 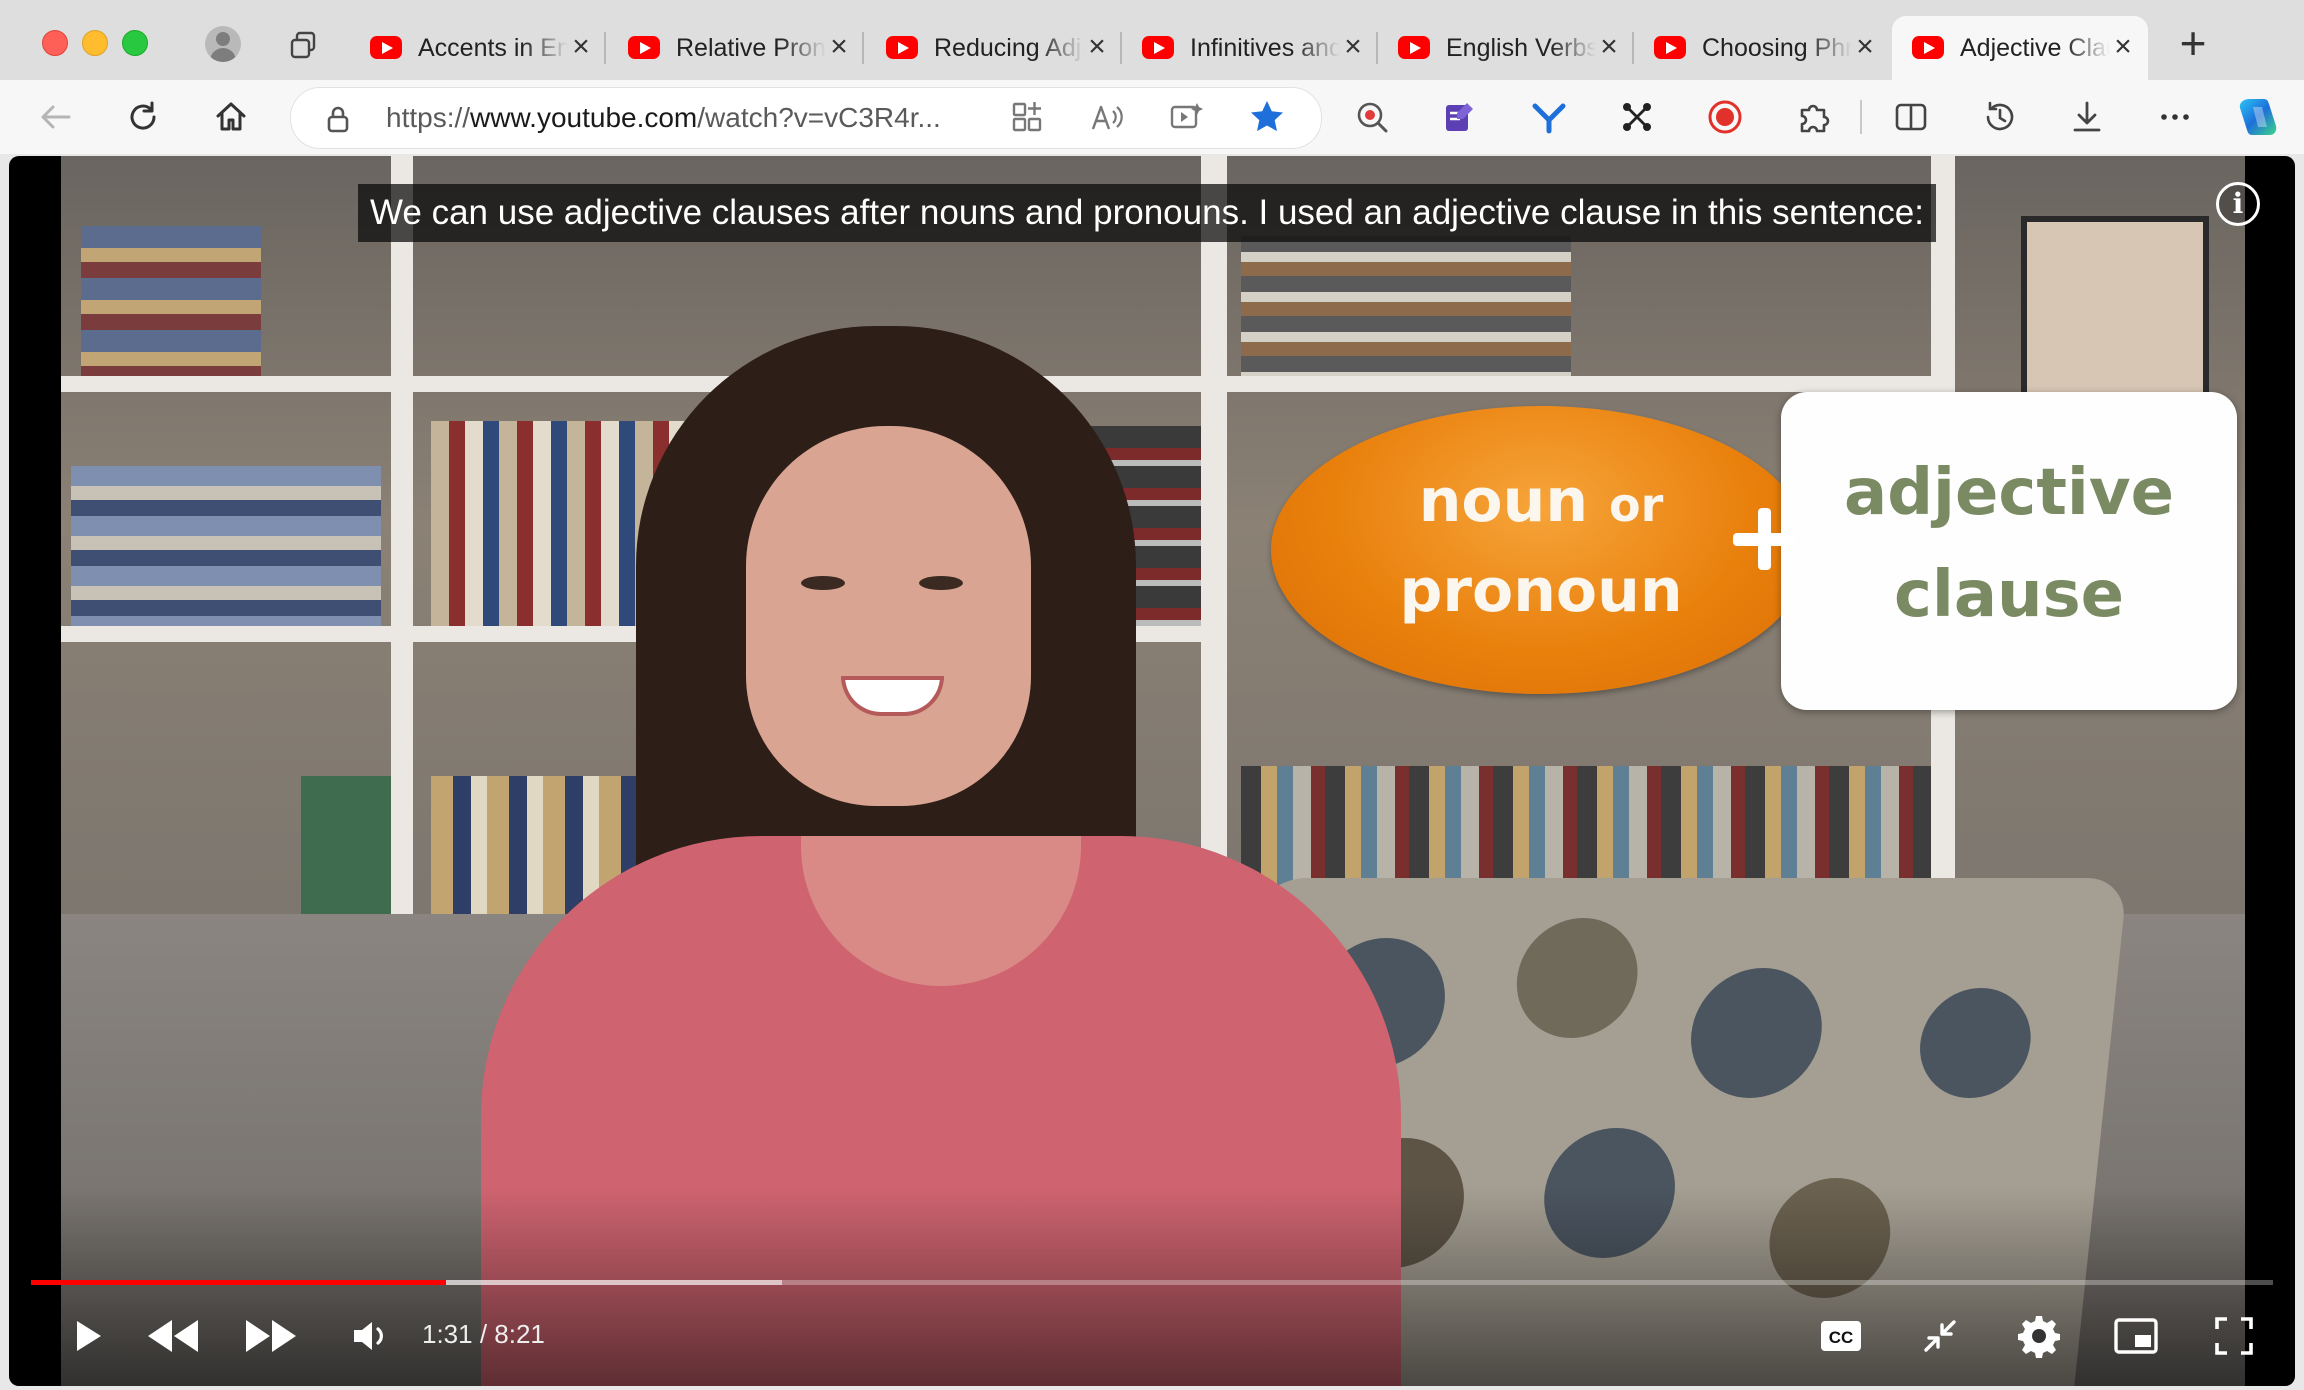 I want to click on tab-relative-pronouns: Relative Pronouns ×, so click(x=736, y=48).